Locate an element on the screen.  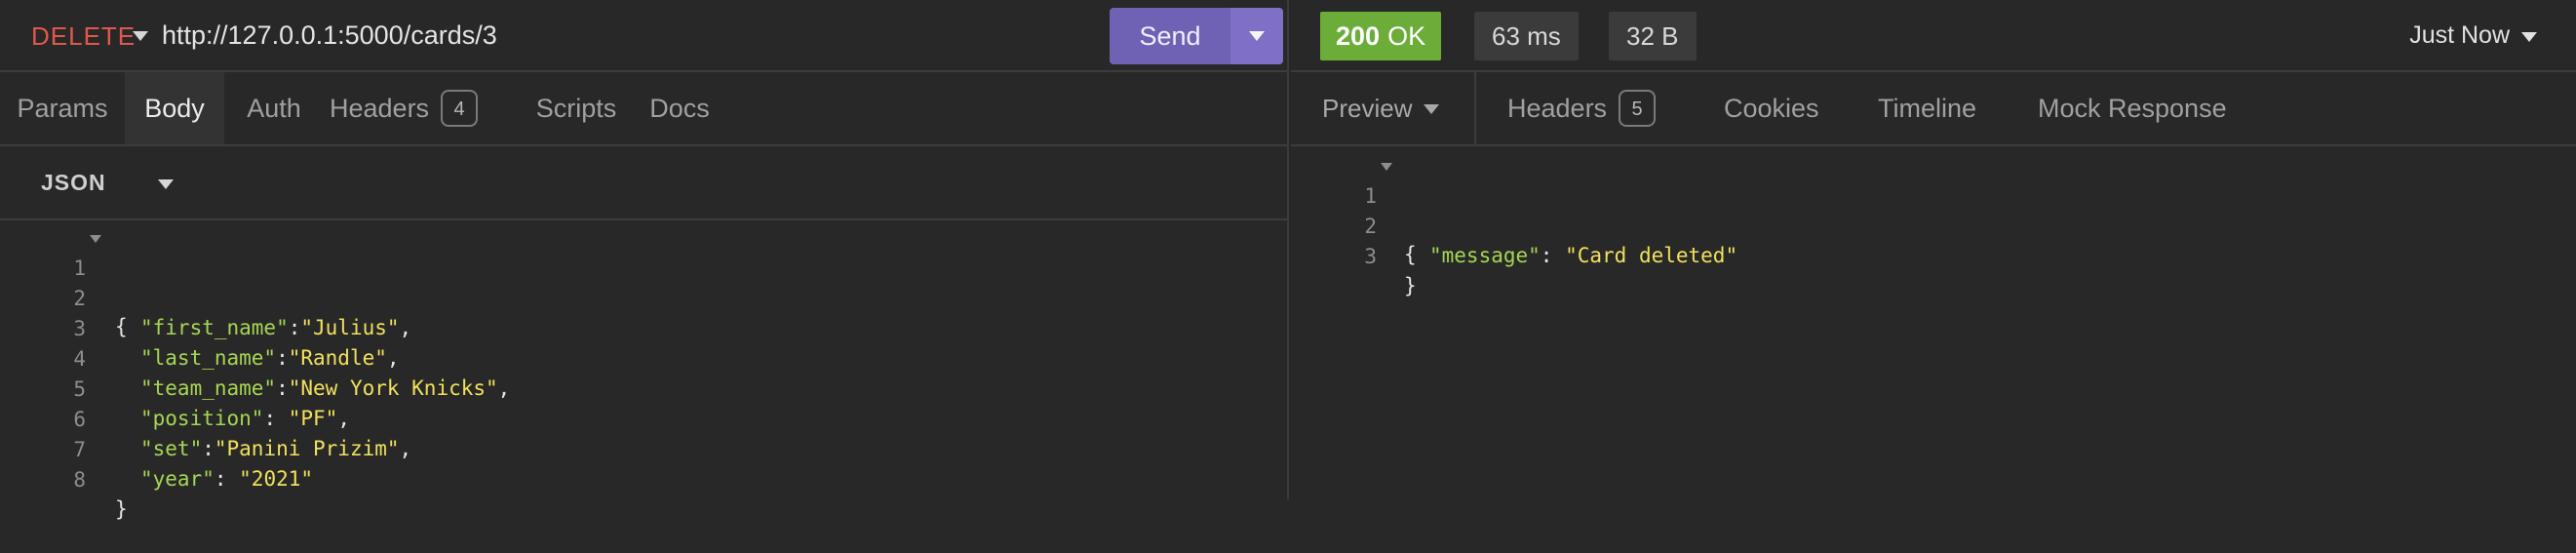
json-key: "last_name" is located at coordinates (208, 358).